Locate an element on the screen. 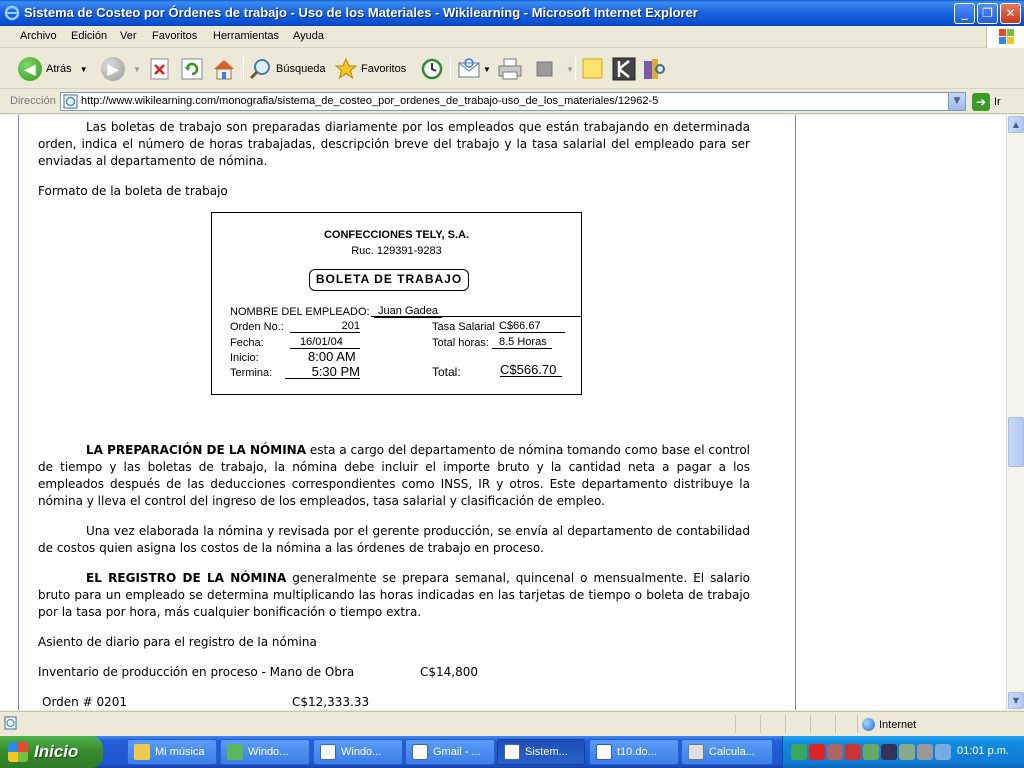 Image resolution: width=1024 pixels, height=768 pixels. refresh-icon is located at coordinates (192, 69).